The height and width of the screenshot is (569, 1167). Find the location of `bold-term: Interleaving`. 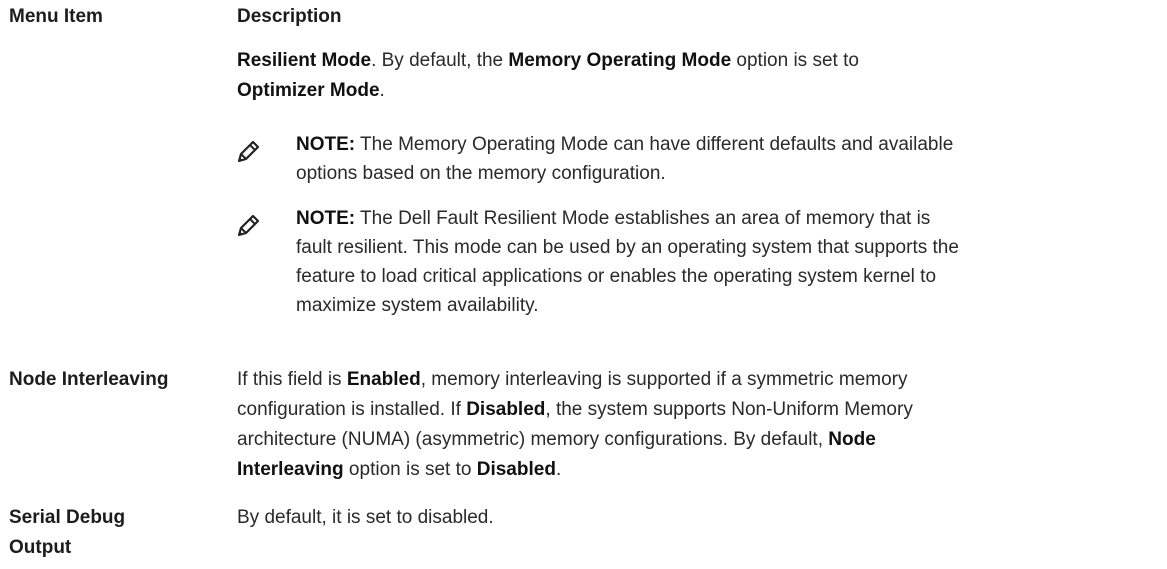

bold-term: Interleaving is located at coordinates (290, 469).